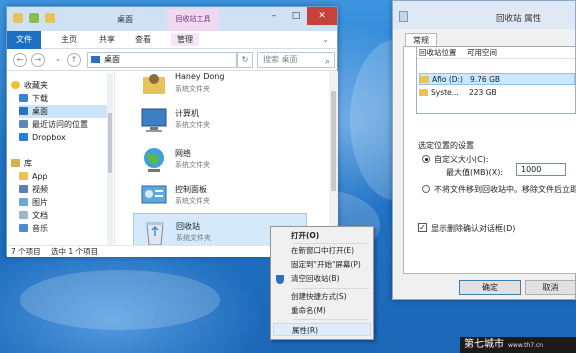 This screenshot has width=576, height=353. What do you see at coordinates (490, 287) in the screenshot?
I see `ok-button: 确定` at bounding box center [490, 287].